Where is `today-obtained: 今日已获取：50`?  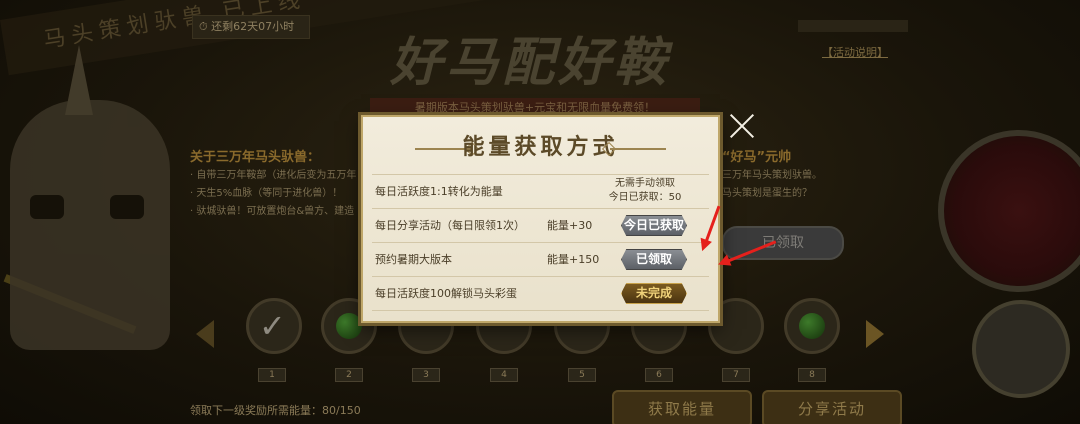
today-obtained: 今日已获取：50 is located at coordinates (645, 197).